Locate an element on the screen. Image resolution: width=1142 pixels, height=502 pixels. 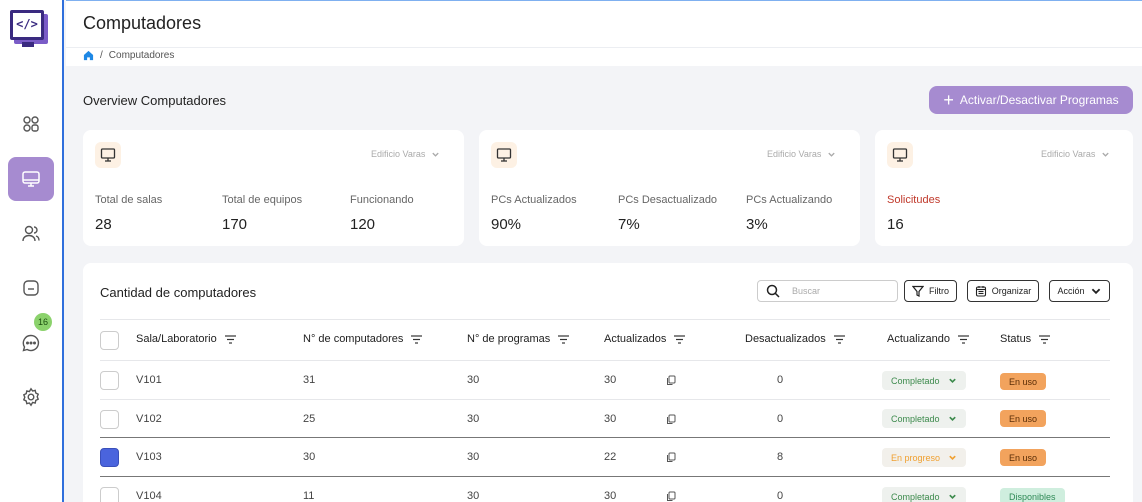
search-input is located at coordinates (842, 291).